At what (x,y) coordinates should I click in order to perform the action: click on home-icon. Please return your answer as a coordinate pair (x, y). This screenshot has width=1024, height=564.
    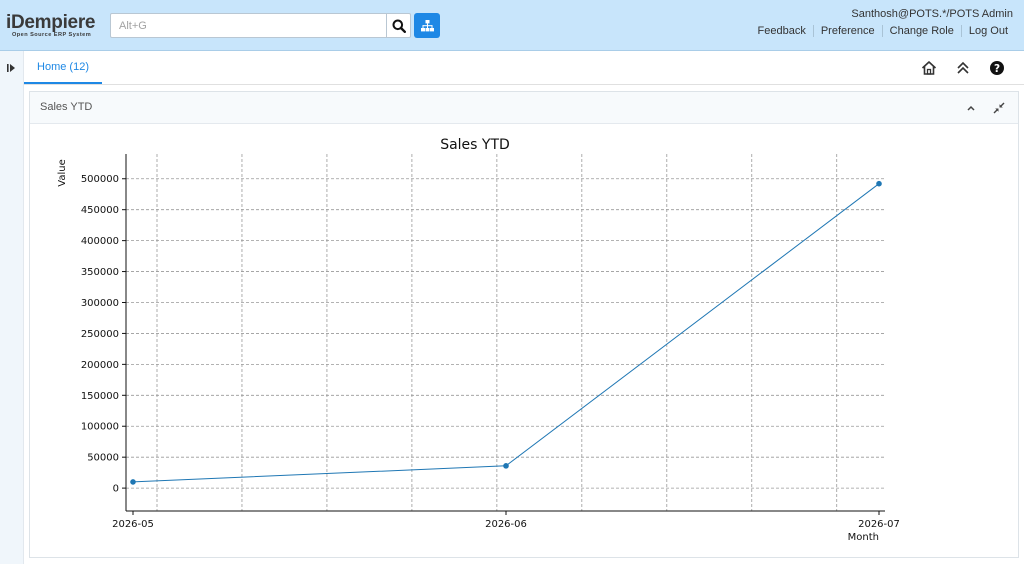
    Looking at the image, I should click on (929, 68).